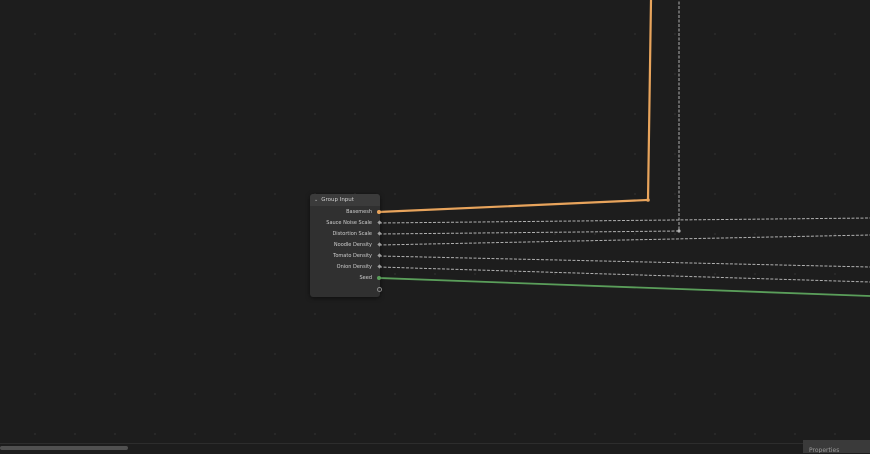 This screenshot has width=870, height=454. Describe the element at coordinates (64, 448) in the screenshot. I see `scrollbar-thumb` at that location.